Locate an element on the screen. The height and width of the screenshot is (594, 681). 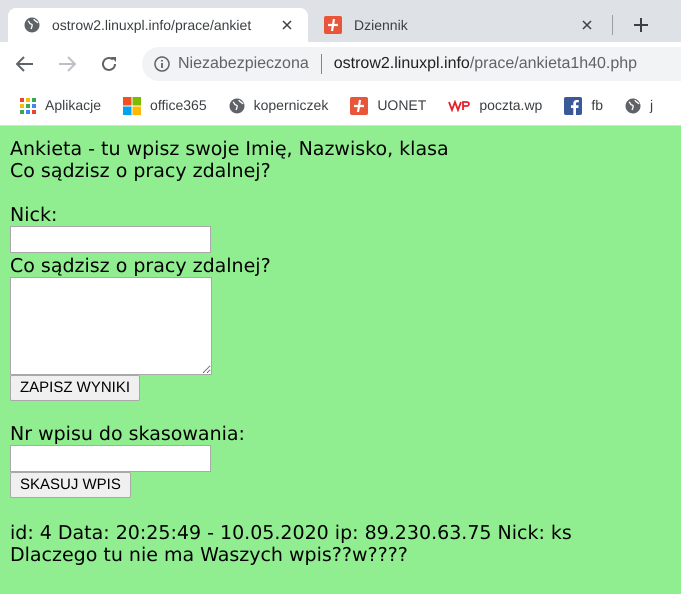
bookmark-item: j is located at coordinates (639, 105).